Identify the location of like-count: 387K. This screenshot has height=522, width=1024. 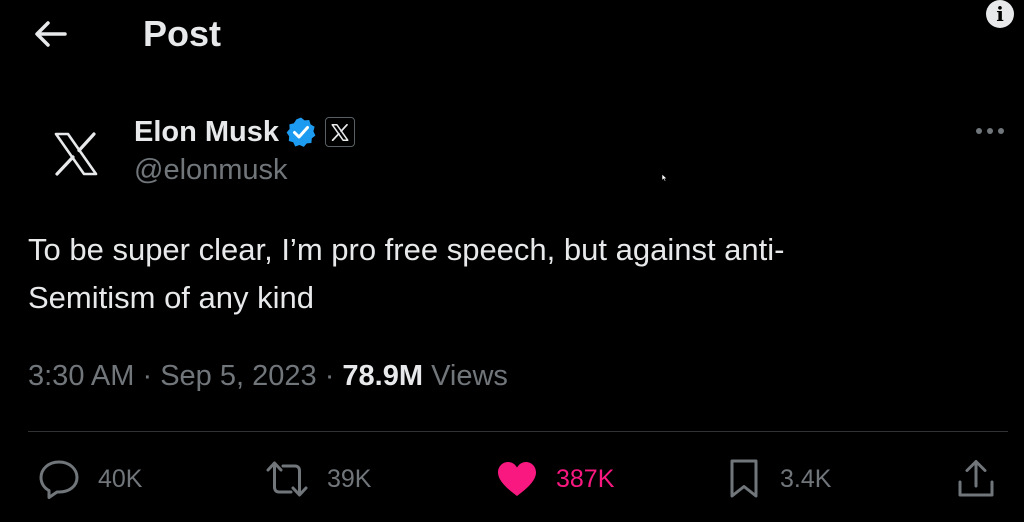
(585, 478).